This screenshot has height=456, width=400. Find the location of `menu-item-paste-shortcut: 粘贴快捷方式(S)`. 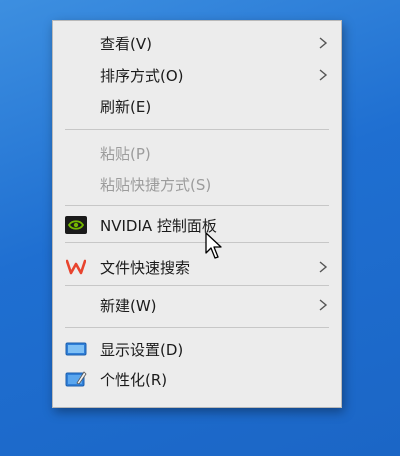

menu-item-paste-shortcut: 粘贴快捷方式(S) is located at coordinates (197, 184).